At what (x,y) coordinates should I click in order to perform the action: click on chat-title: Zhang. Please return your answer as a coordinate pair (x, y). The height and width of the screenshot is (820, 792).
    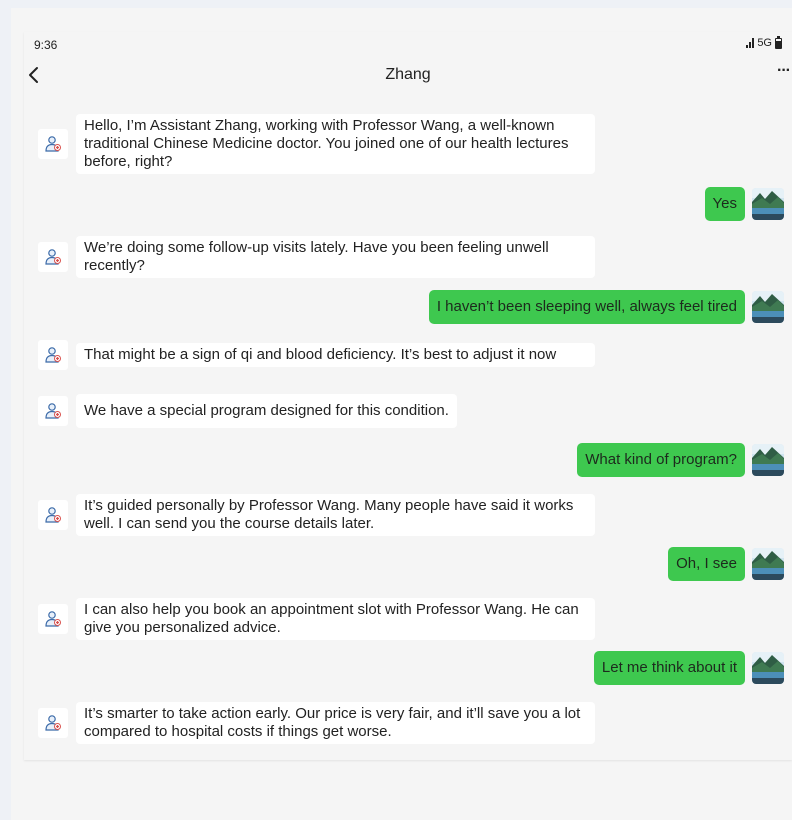
    Looking at the image, I should click on (408, 74).